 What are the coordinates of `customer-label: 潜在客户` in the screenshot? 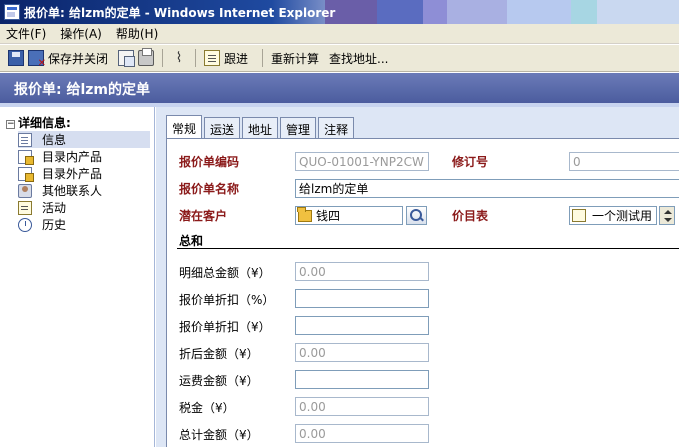 It's located at (203, 216).